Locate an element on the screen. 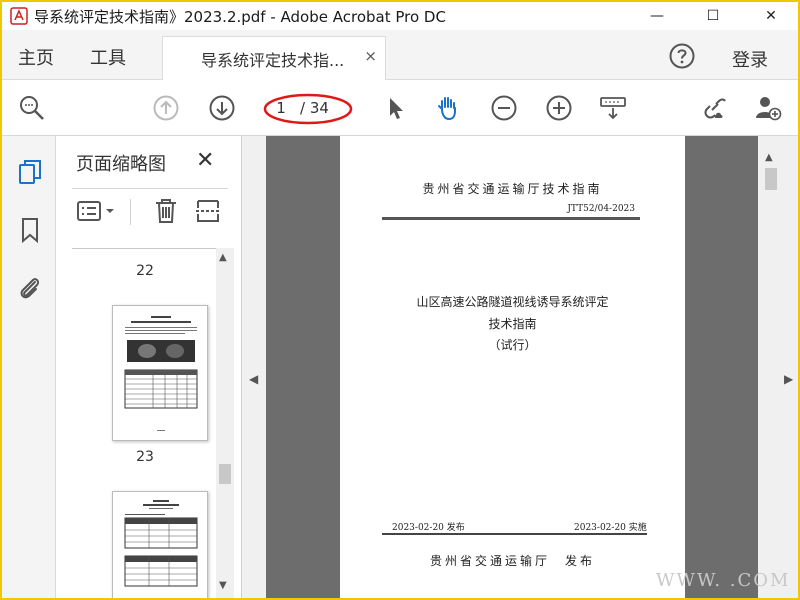 Image resolution: width=800 pixels, height=600 pixels. attachments-icon is located at coordinates (30, 288).